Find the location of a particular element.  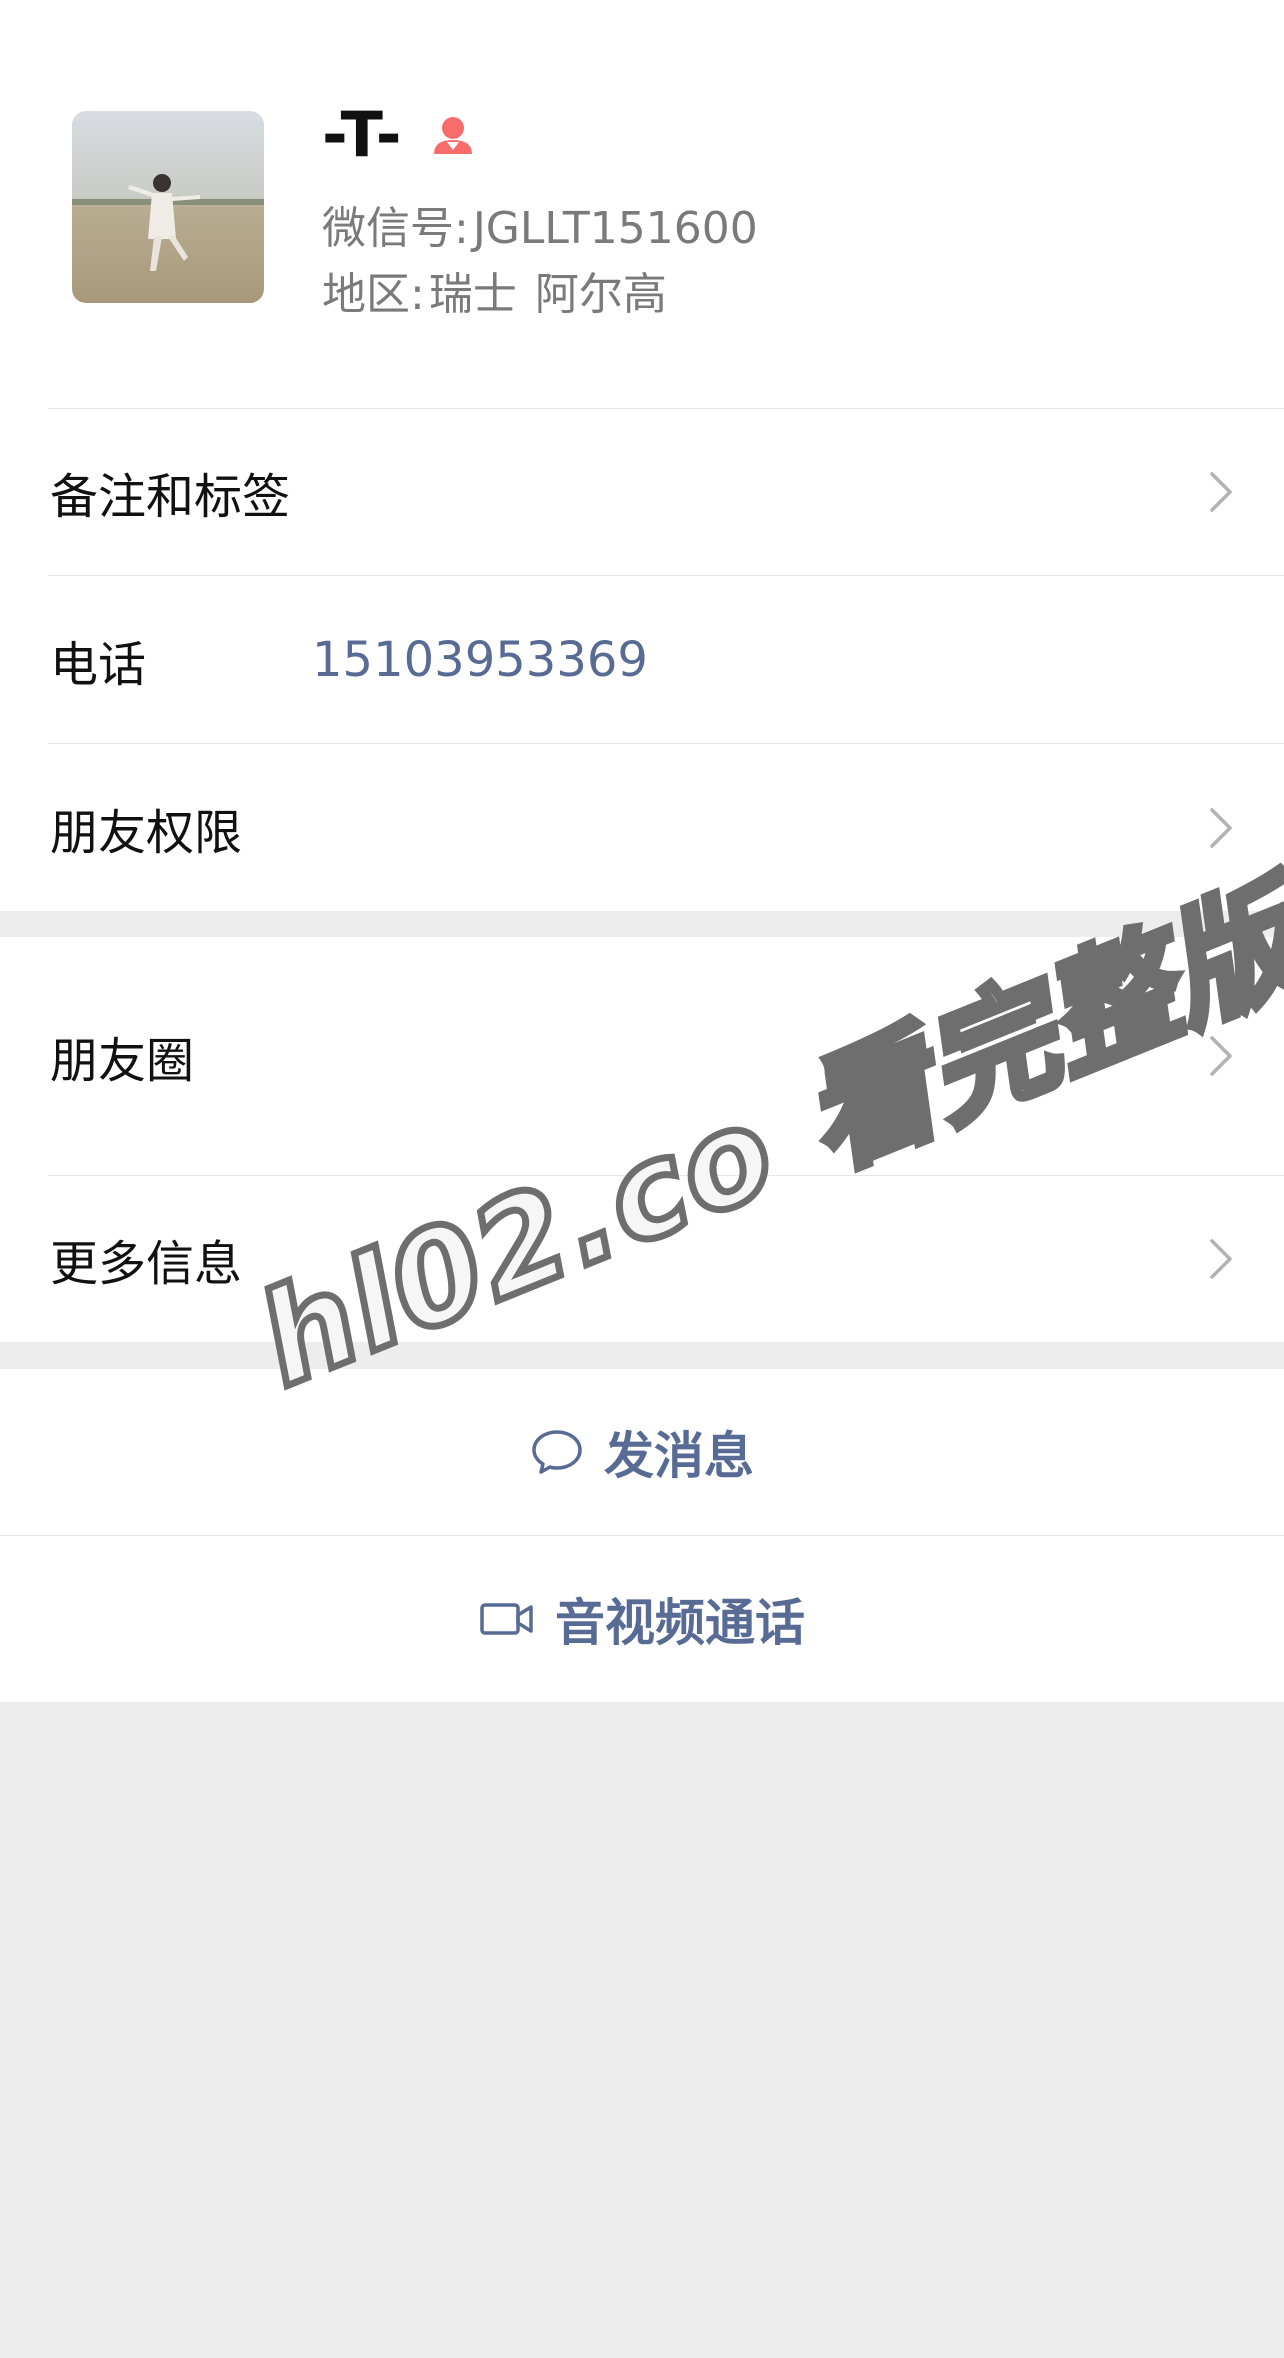

avatar is located at coordinates (168, 207).